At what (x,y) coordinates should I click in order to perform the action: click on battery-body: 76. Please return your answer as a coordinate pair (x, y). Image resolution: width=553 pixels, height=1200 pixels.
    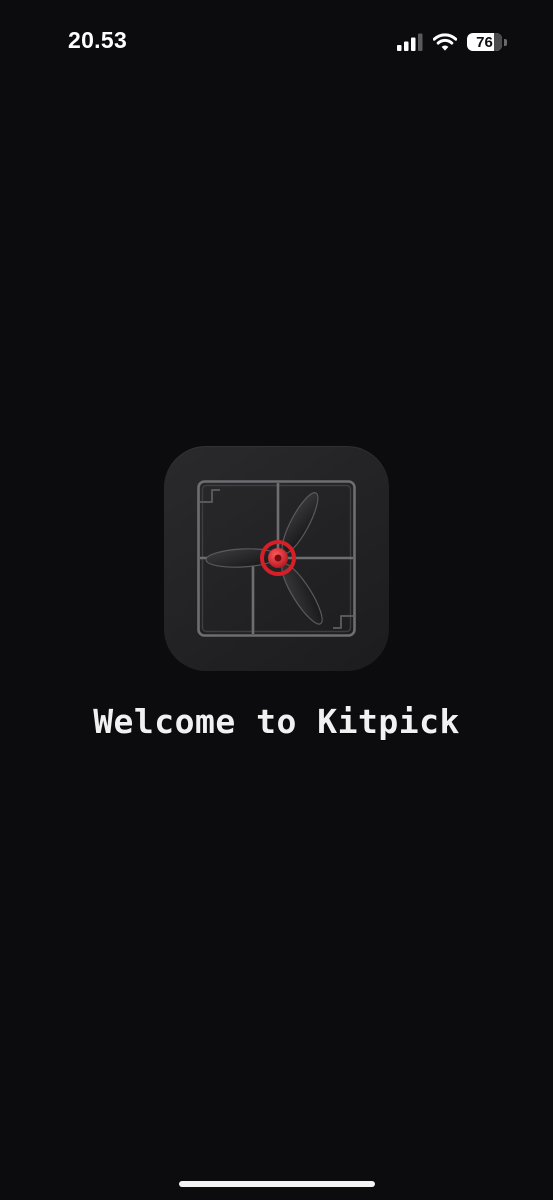
    Looking at the image, I should click on (484, 42).